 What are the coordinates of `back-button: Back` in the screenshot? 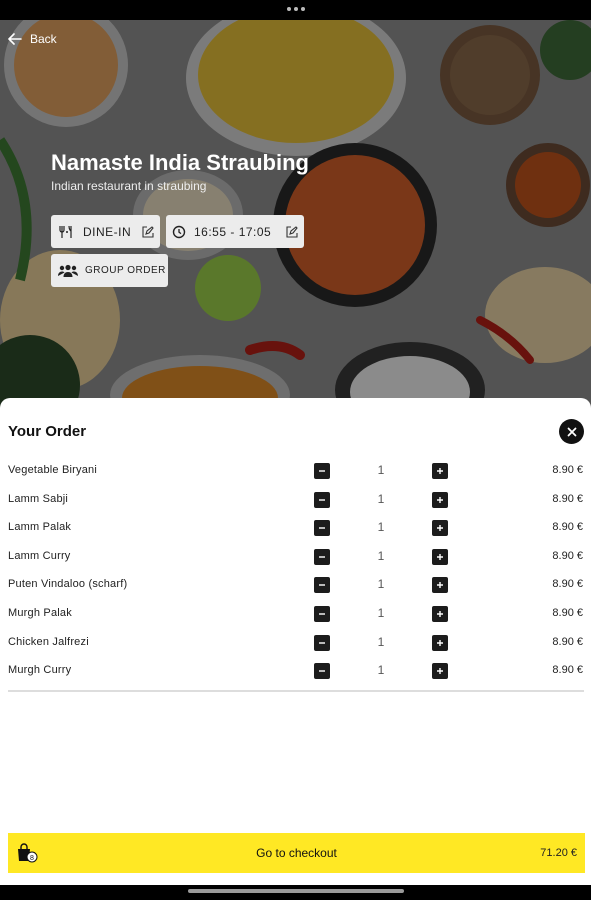 It's located at (32, 39).